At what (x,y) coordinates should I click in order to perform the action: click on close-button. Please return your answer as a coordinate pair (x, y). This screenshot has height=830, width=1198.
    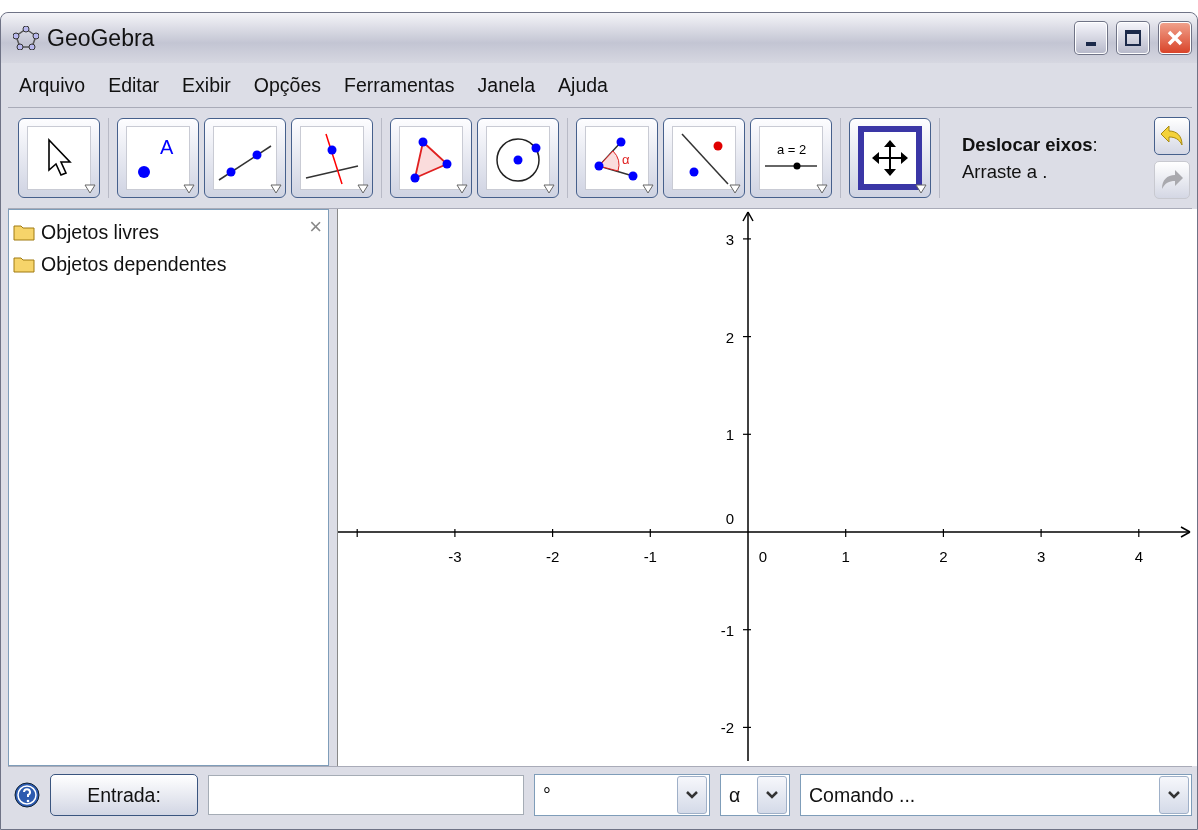
    Looking at the image, I should click on (1175, 38).